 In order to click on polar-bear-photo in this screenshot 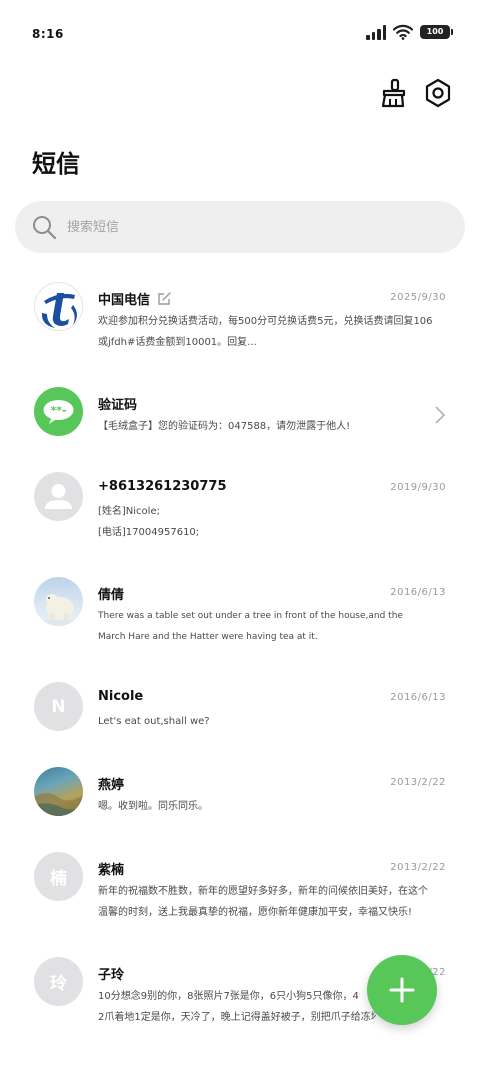, I will do `click(58, 610)`.